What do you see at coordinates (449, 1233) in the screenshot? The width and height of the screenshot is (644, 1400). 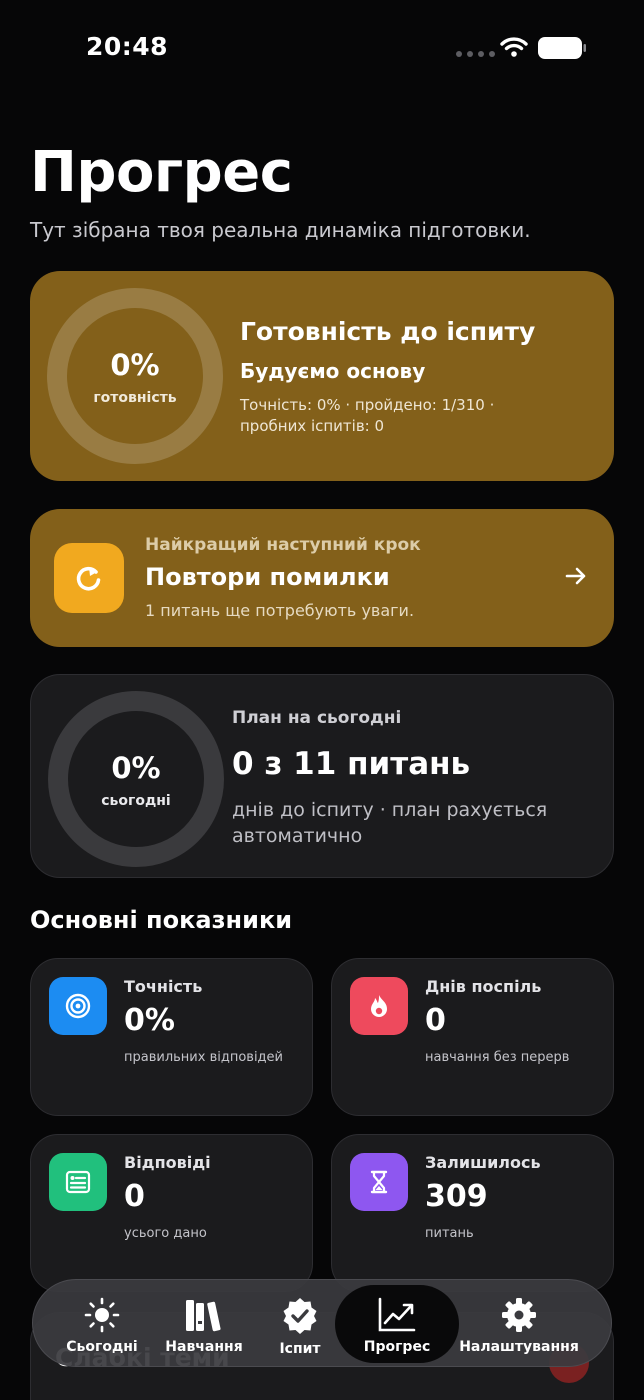 I see `metric-description: питань` at bounding box center [449, 1233].